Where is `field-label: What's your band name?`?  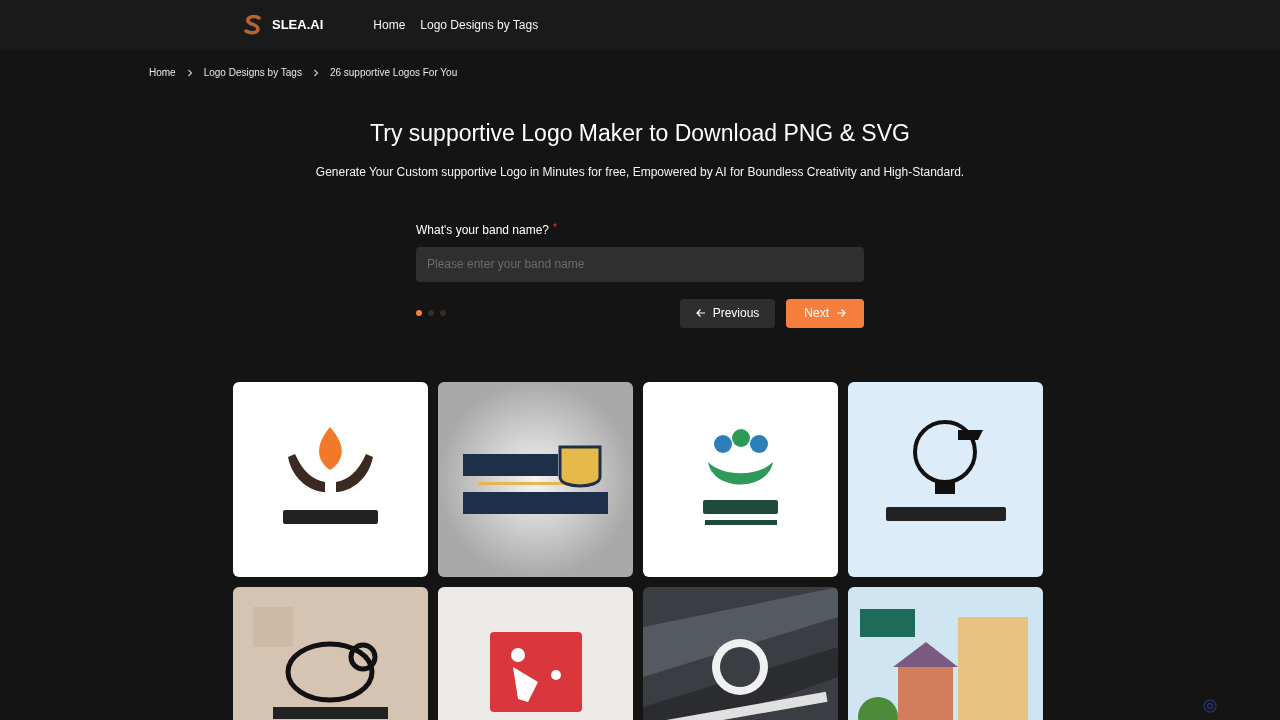 field-label: What's your band name? is located at coordinates (483, 230).